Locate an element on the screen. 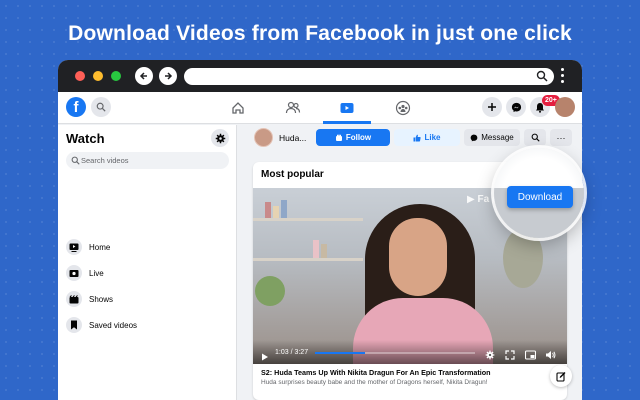 This screenshot has width=640, height=400. live-icon is located at coordinates (74, 273).